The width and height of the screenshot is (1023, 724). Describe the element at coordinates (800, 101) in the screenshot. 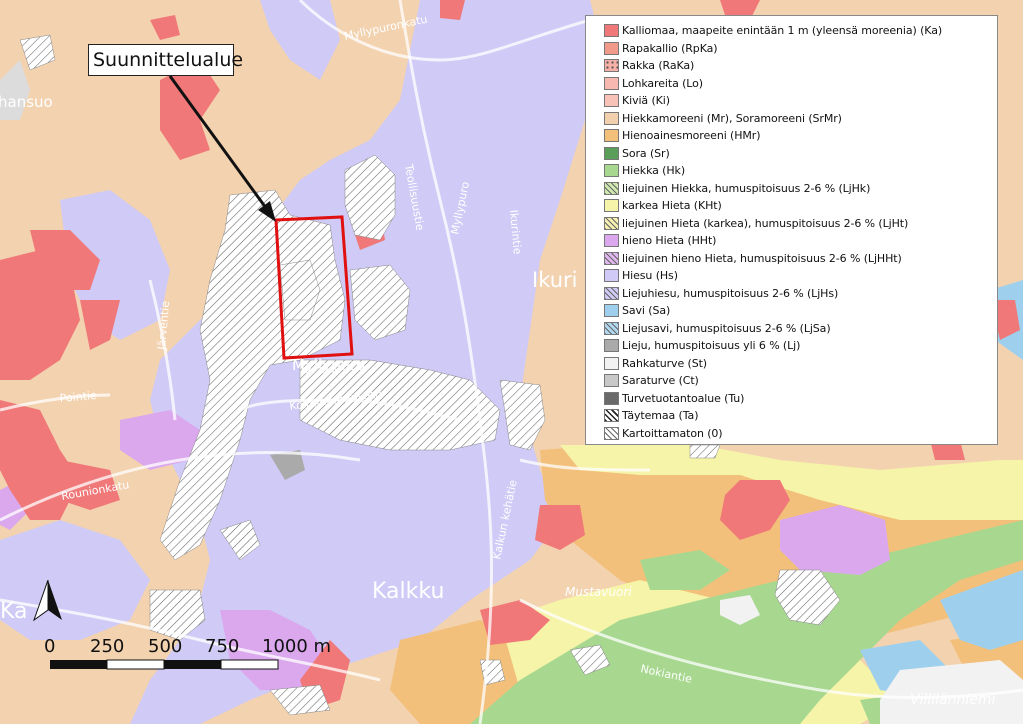

I see `legend-item: Kiviä (Ki)` at that location.